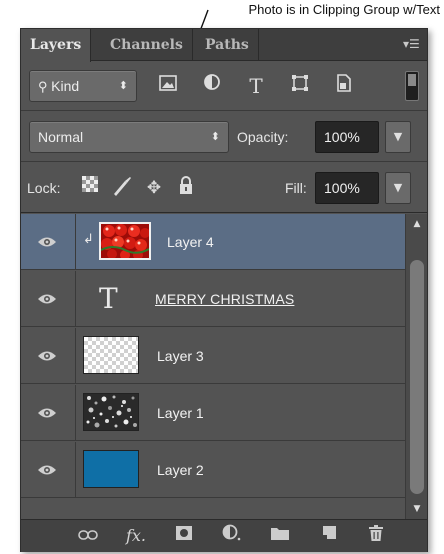  I want to click on blend-mode-value: Normal, so click(61, 137).